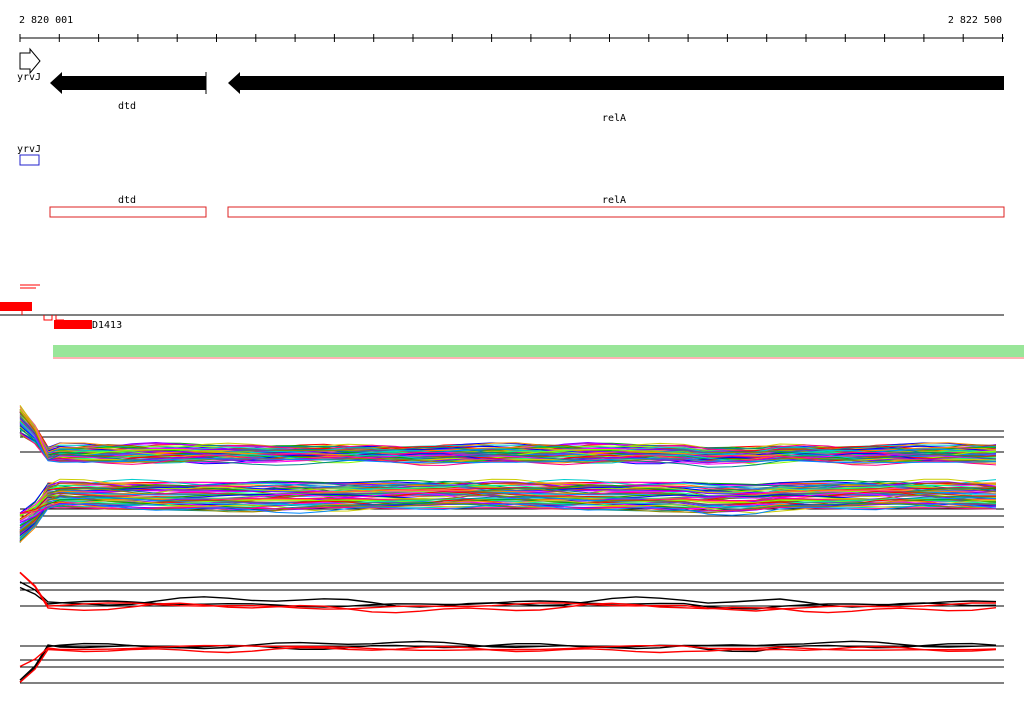  What do you see at coordinates (128, 83) in the screenshot?
I see `gene-arrow-dtd` at bounding box center [128, 83].